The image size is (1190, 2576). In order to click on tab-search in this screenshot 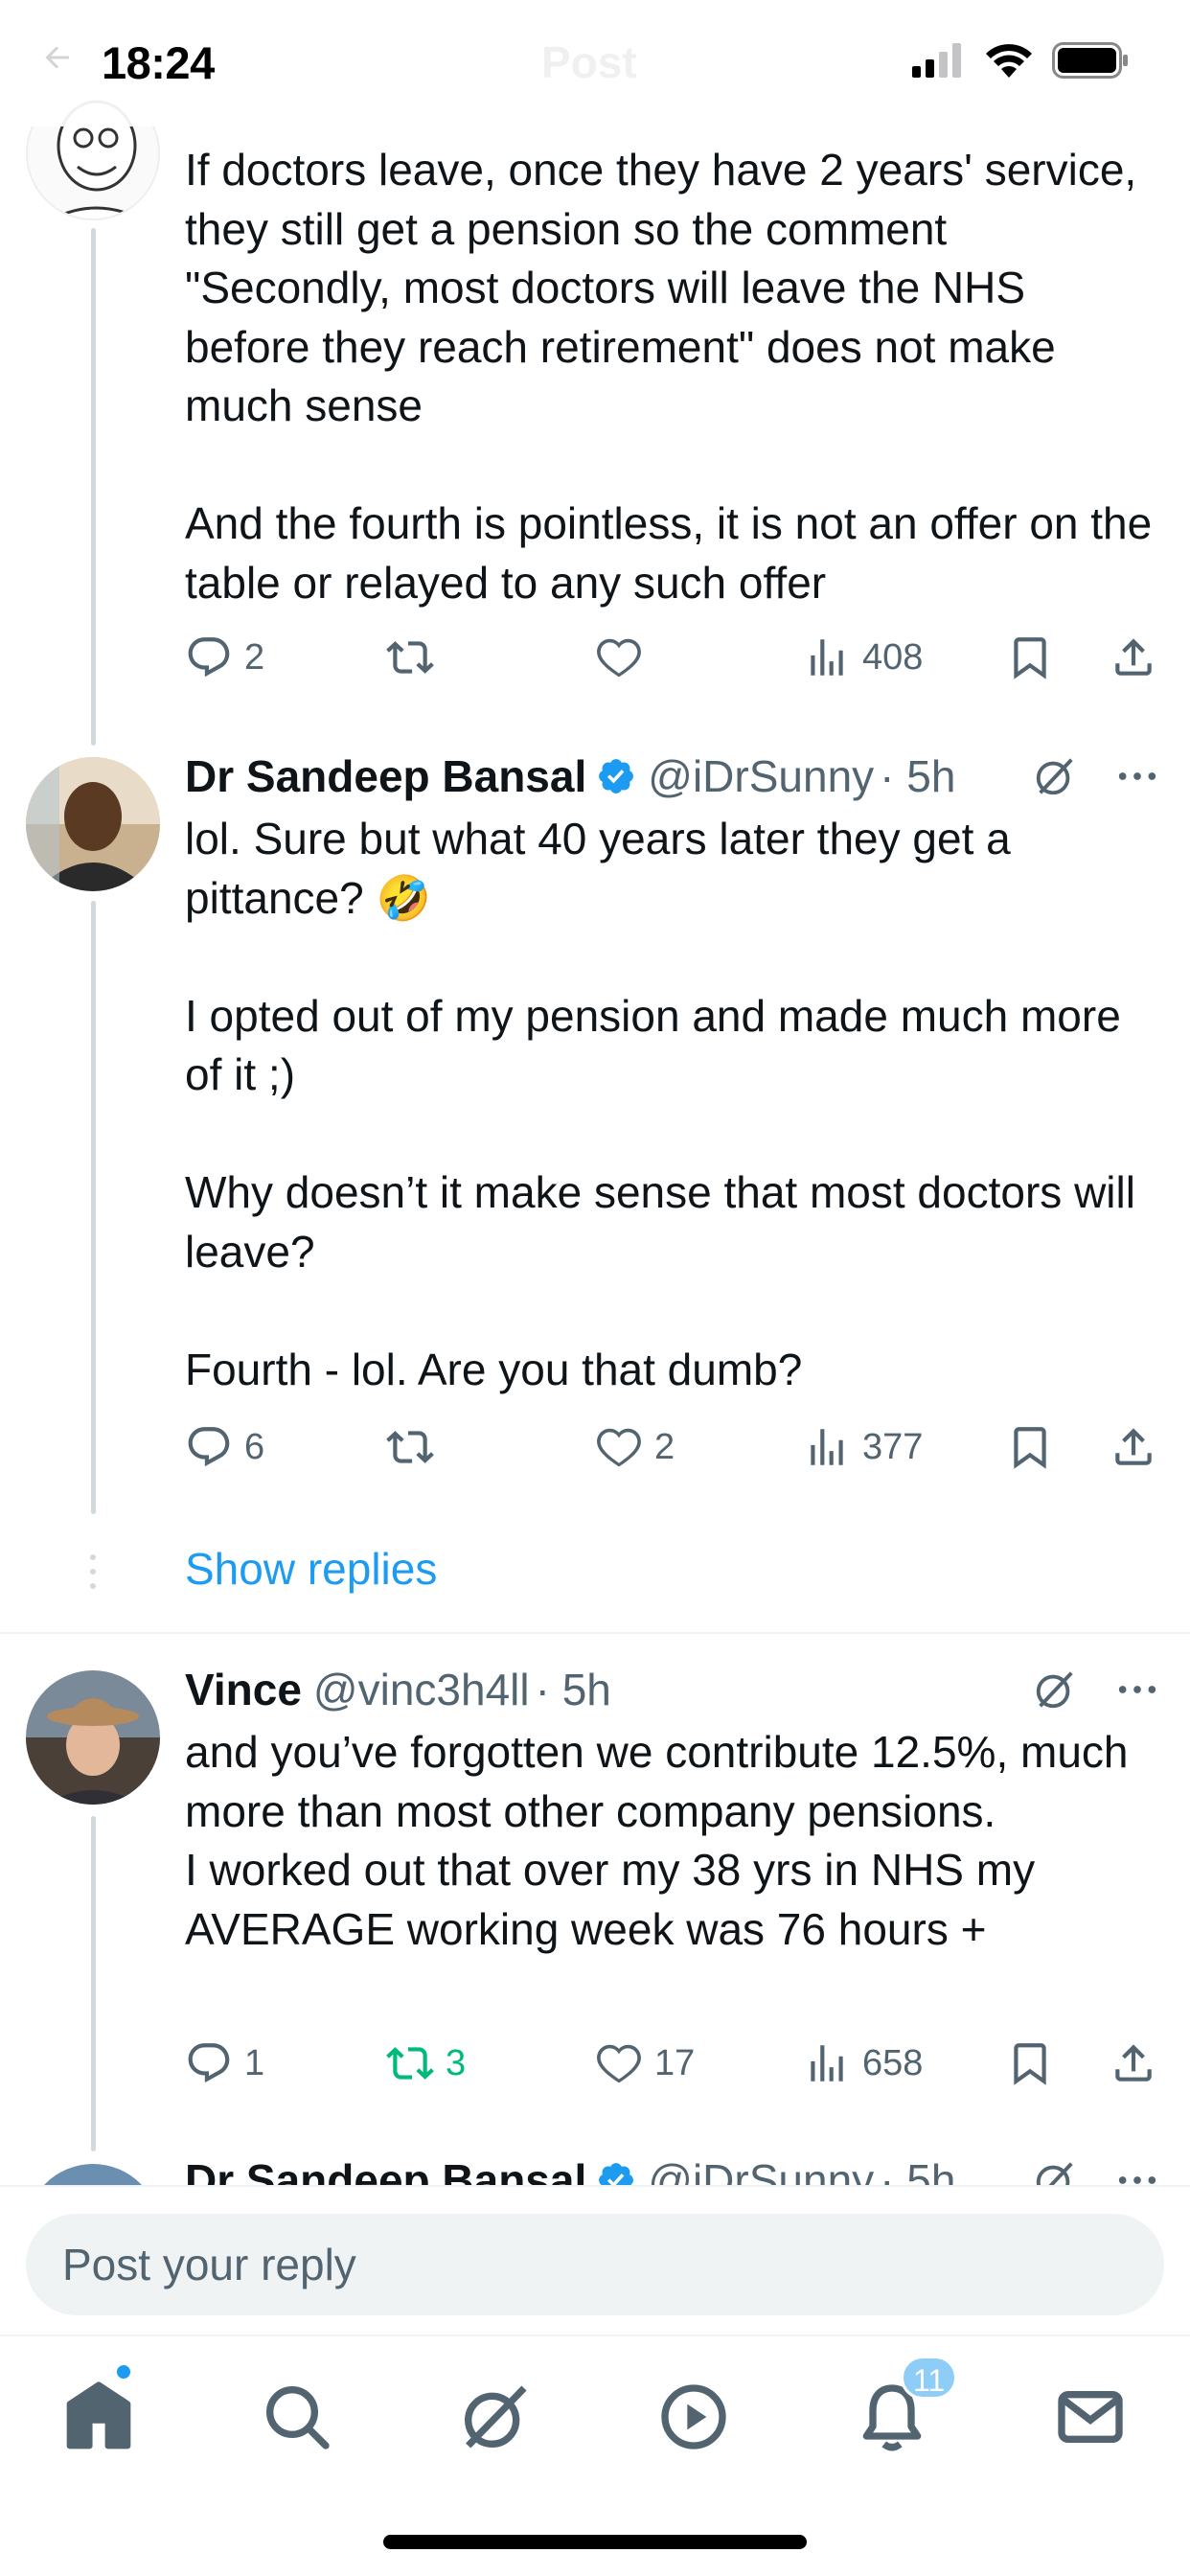, I will do `click(297, 2417)`.